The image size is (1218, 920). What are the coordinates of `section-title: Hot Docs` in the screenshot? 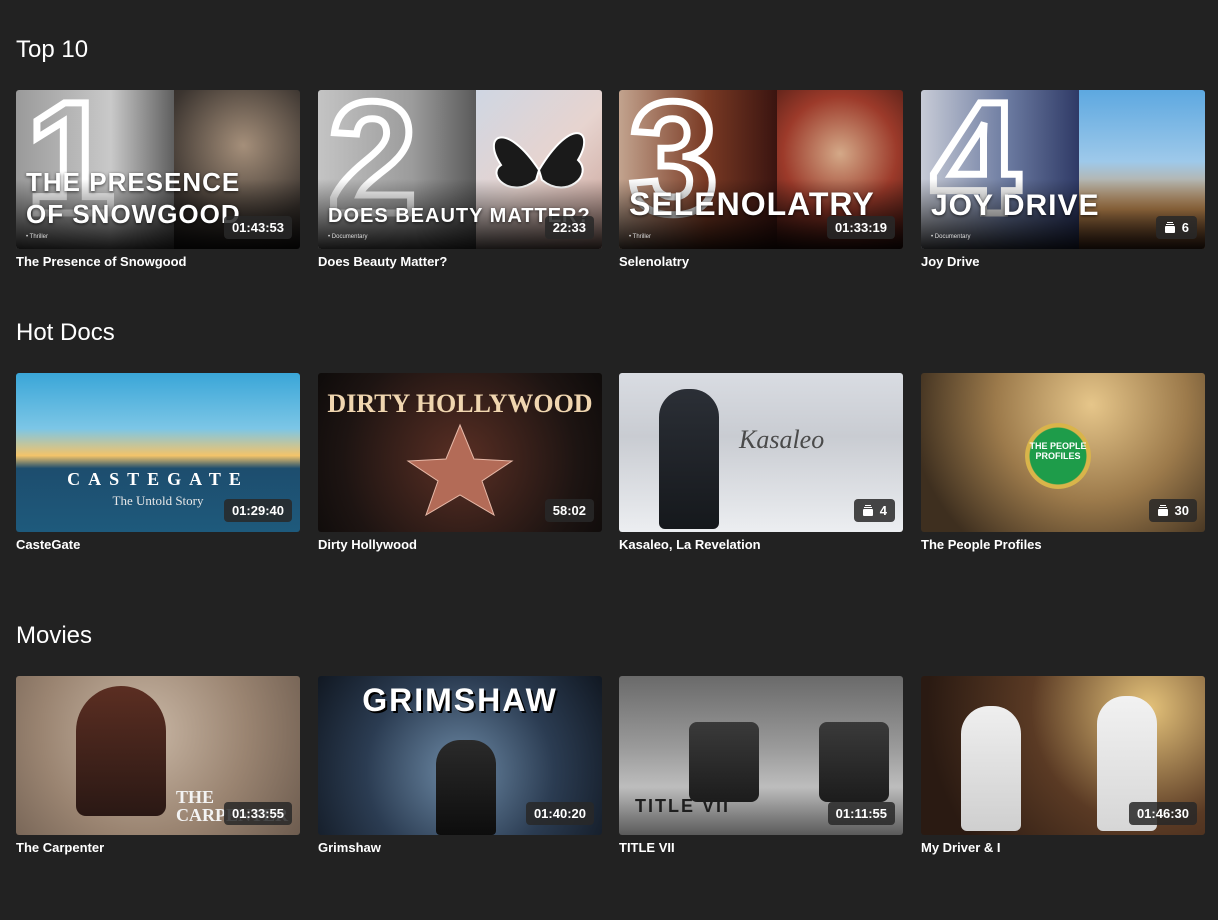 It's located at (65, 332).